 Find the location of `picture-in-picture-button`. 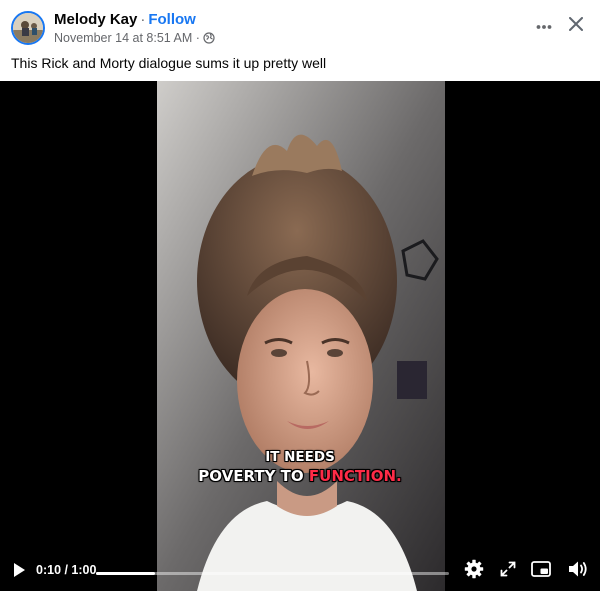

picture-in-picture-button is located at coordinates (541, 571).